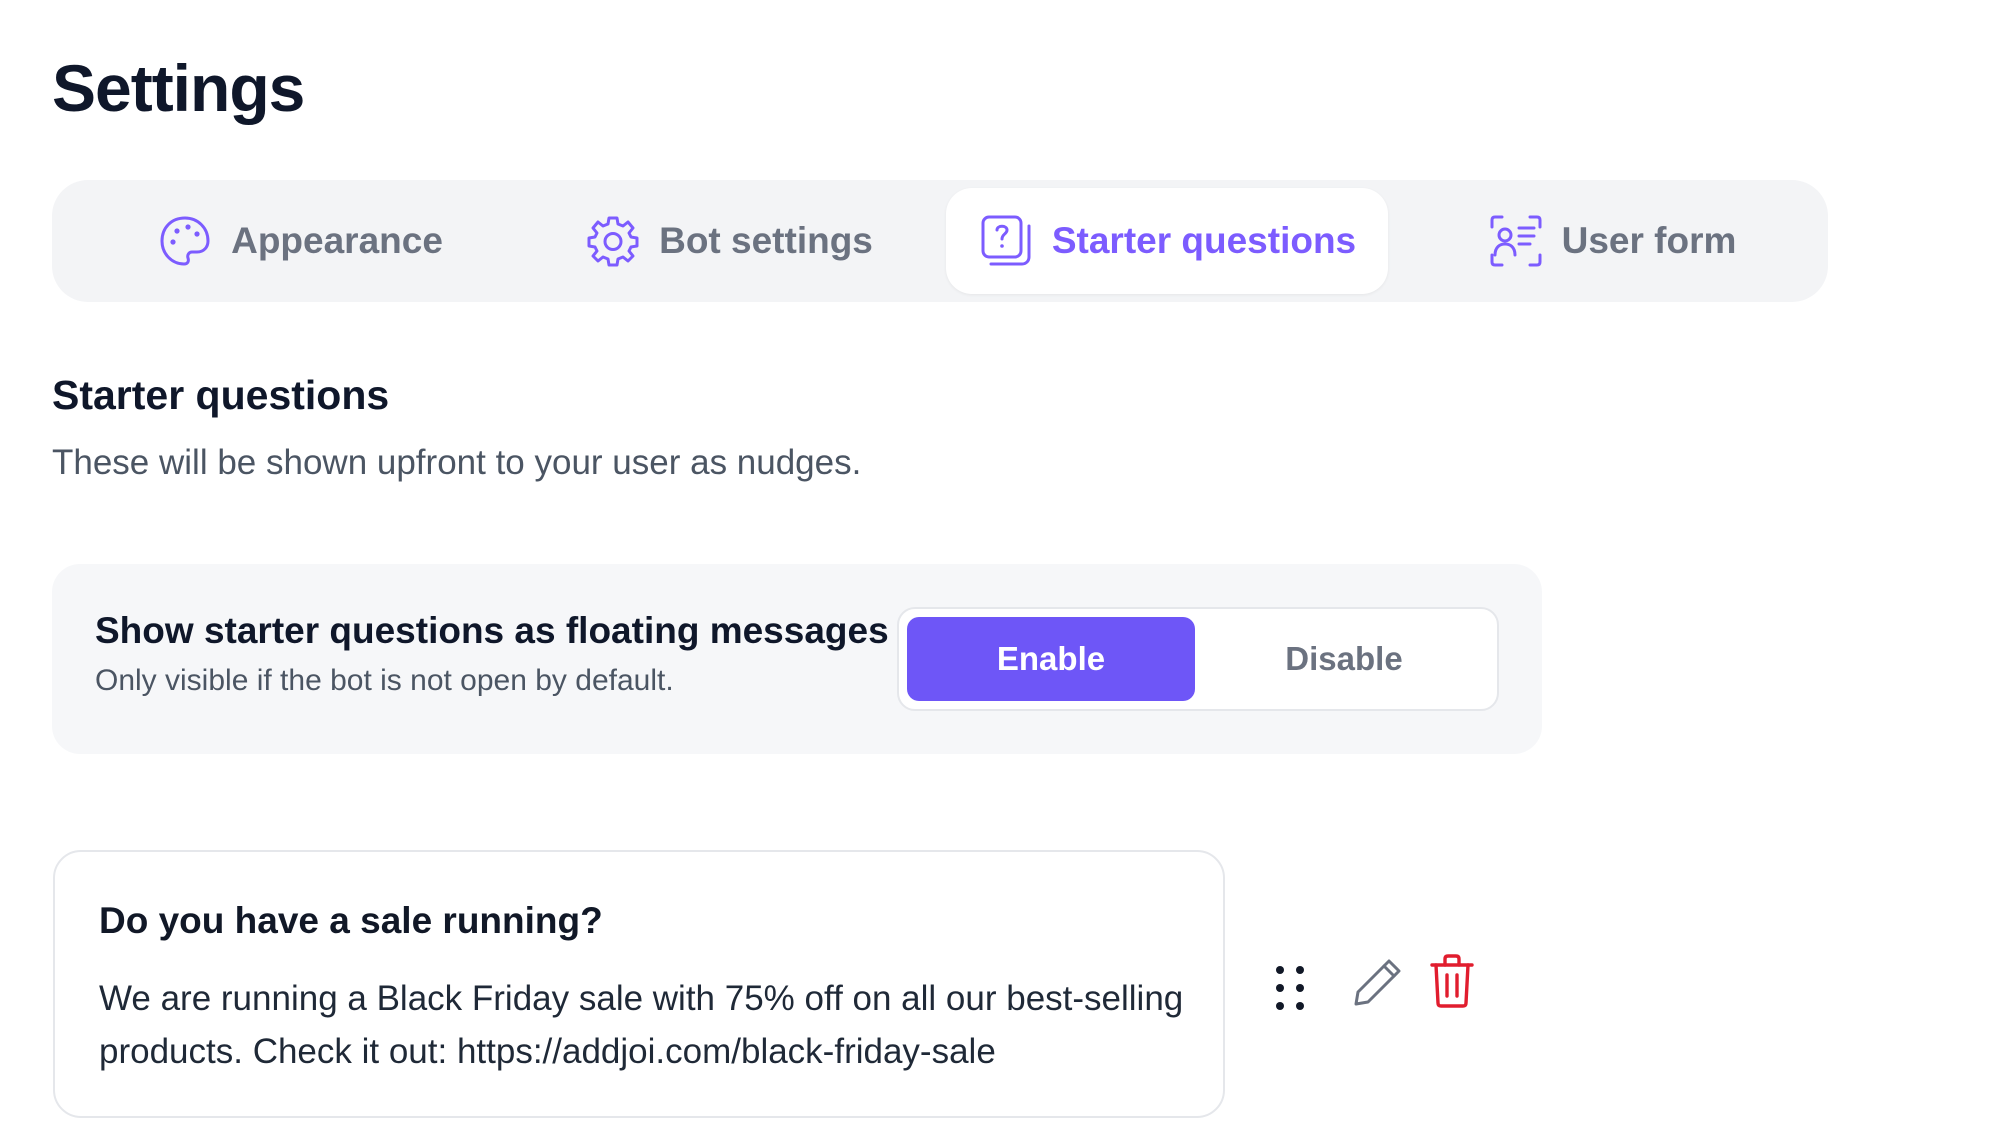 The width and height of the screenshot is (2000, 1132). I want to click on tab-bot-settings: Bot settings, so click(729, 241).